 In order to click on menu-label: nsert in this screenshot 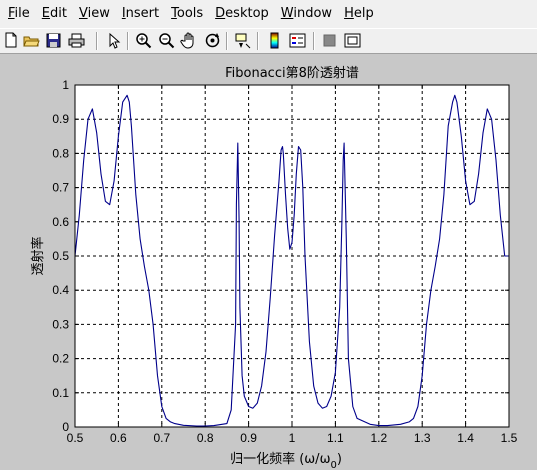, I will do `click(142, 13)`.